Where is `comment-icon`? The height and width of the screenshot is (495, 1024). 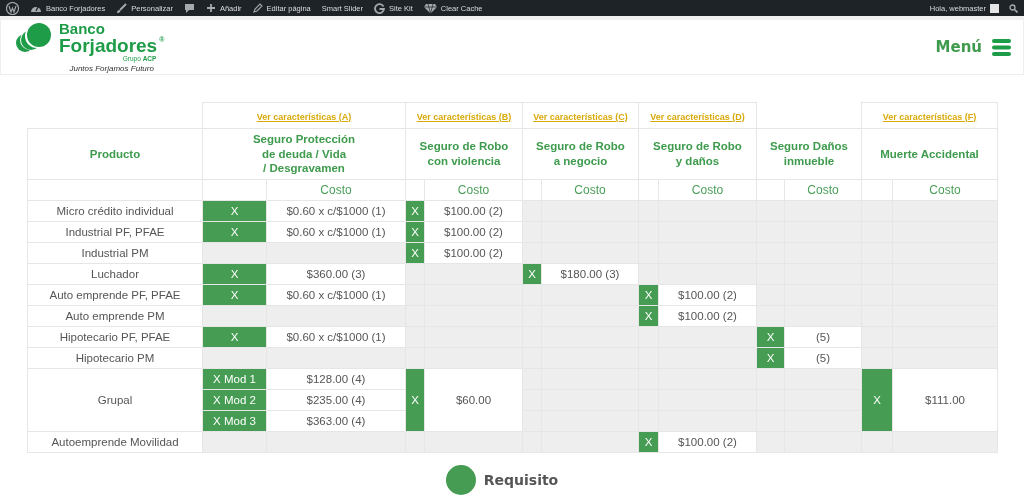 comment-icon is located at coordinates (189, 8).